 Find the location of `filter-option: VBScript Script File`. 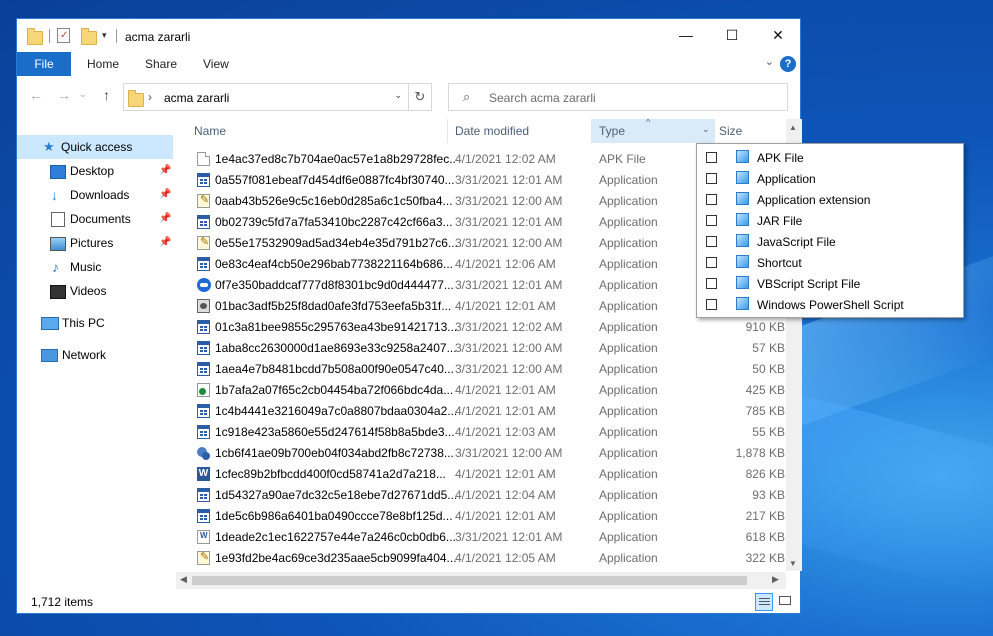

filter-option: VBScript Script File is located at coordinates (830, 283).